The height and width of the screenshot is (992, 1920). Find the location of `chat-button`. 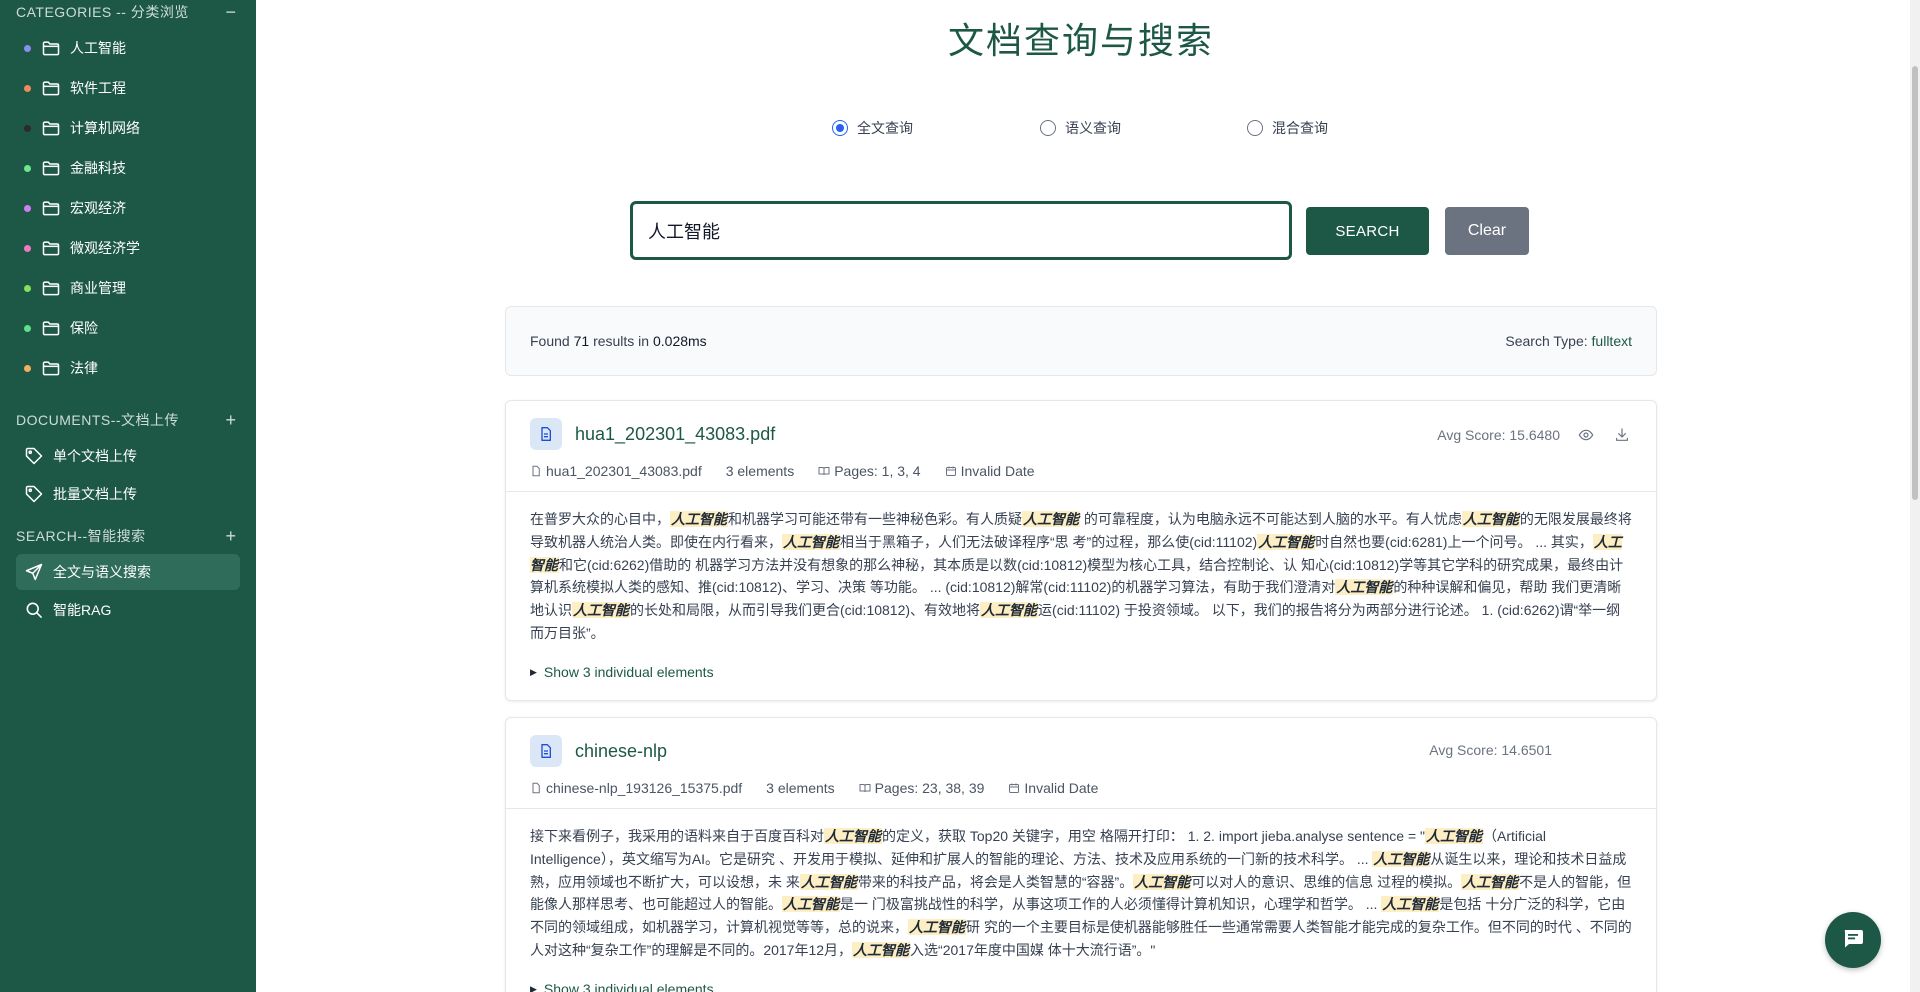

chat-button is located at coordinates (1853, 940).